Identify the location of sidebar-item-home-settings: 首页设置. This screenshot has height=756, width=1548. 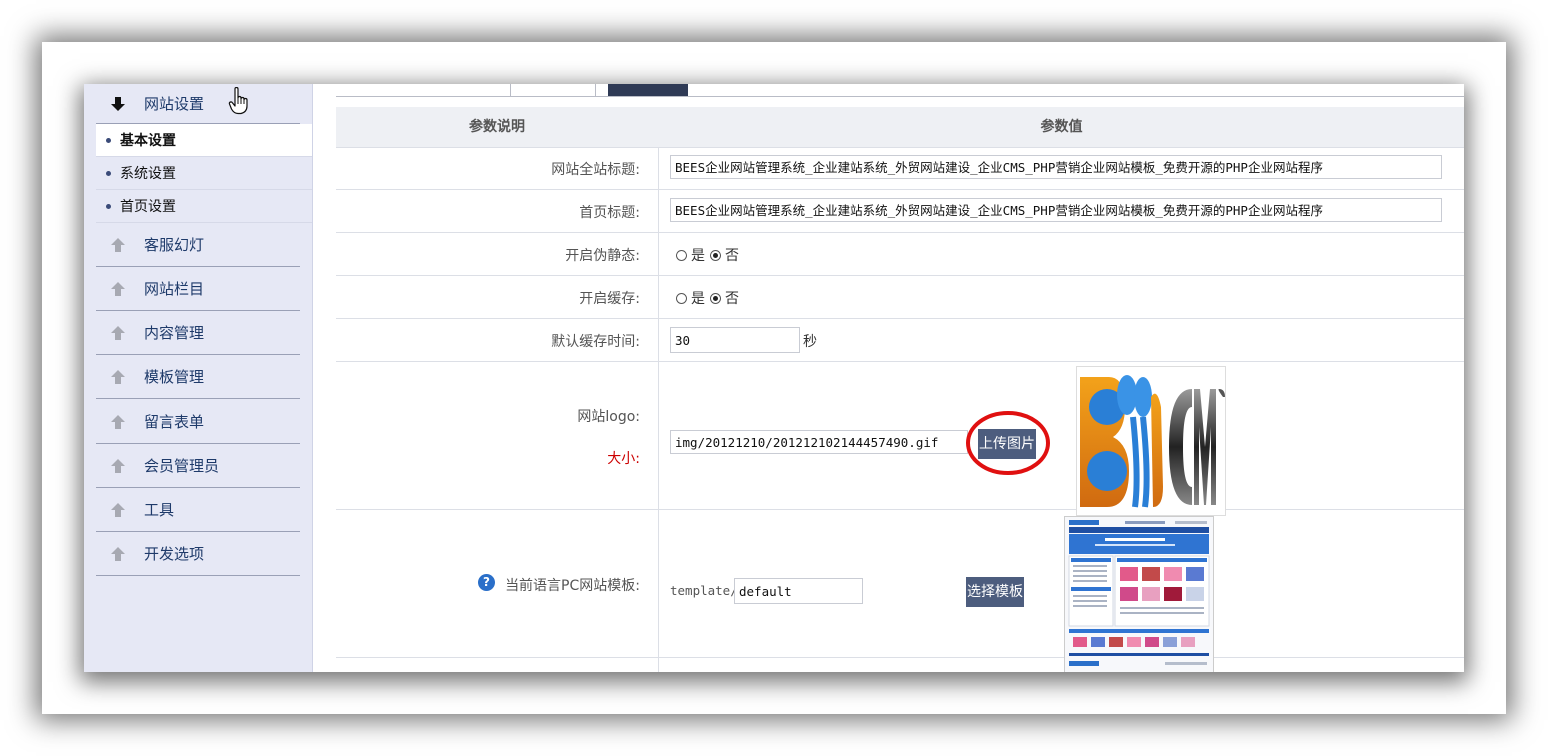
(204, 206).